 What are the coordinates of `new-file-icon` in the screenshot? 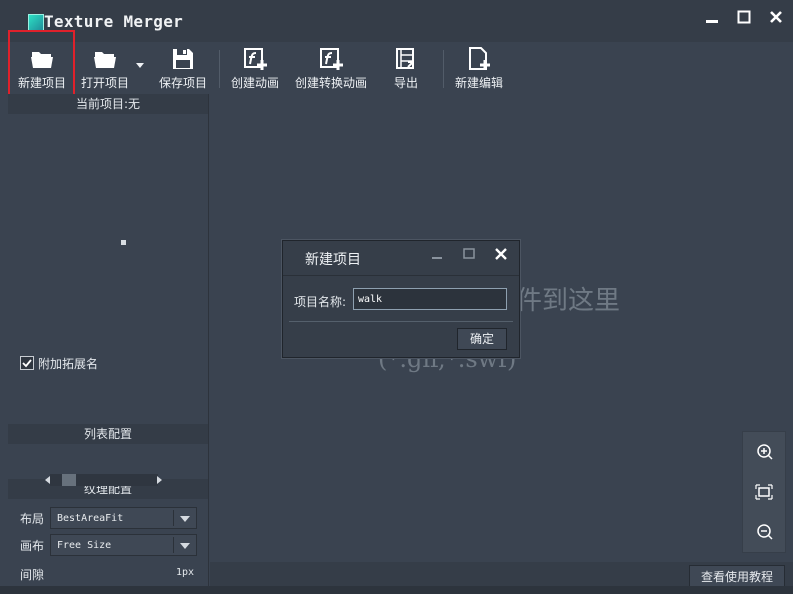 It's located at (479, 58).